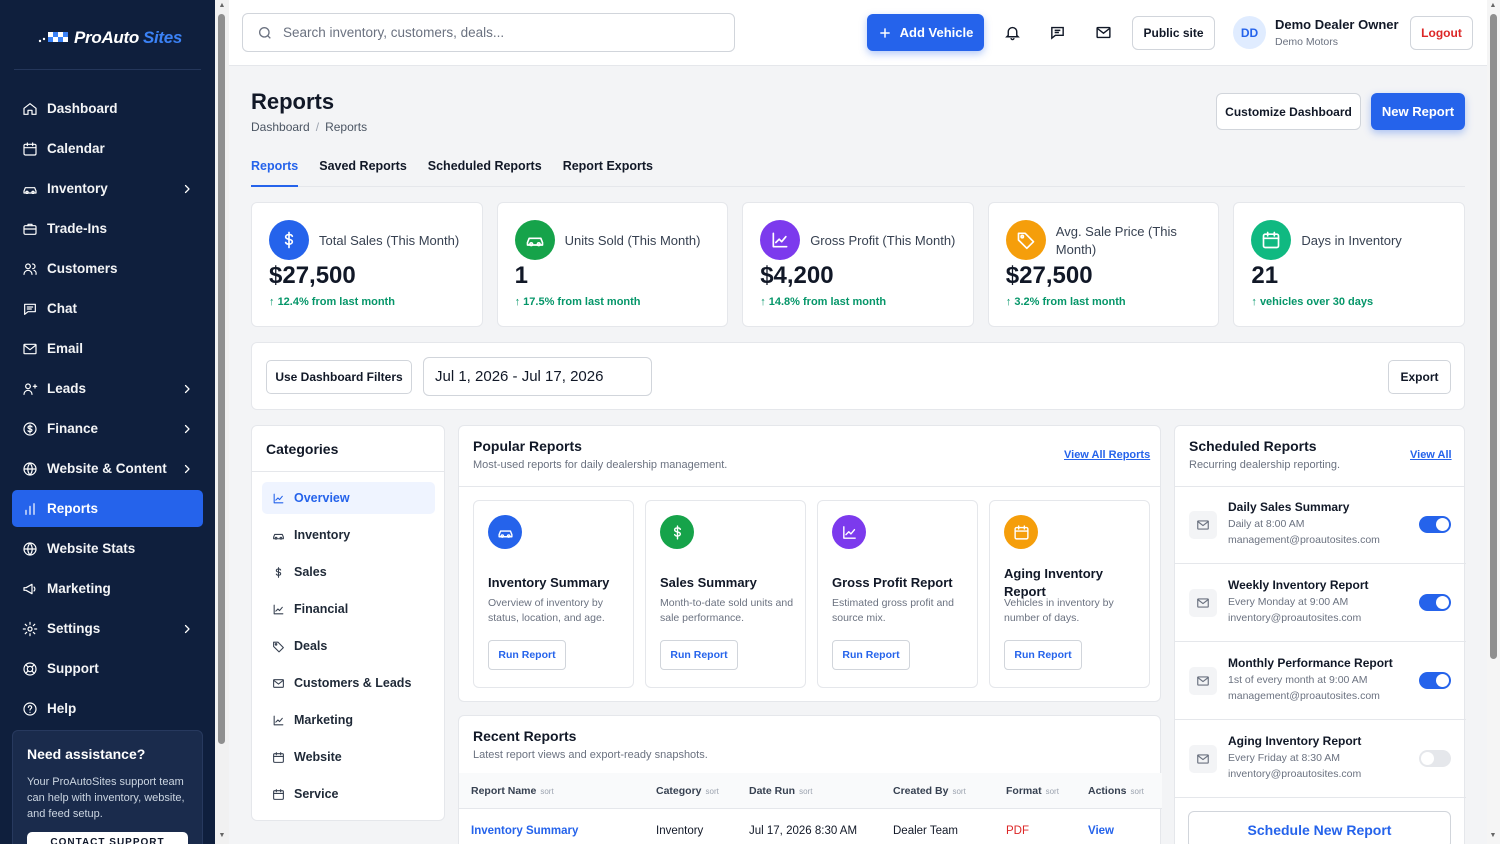  I want to click on column-label: Category, so click(679, 791).